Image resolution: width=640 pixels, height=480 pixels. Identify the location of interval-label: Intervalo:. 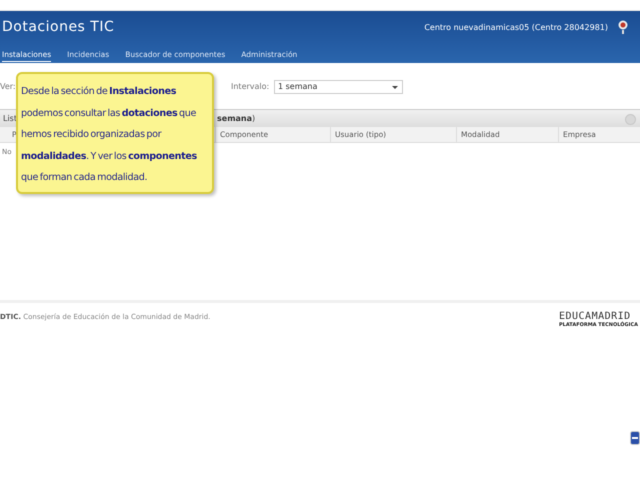
(250, 86).